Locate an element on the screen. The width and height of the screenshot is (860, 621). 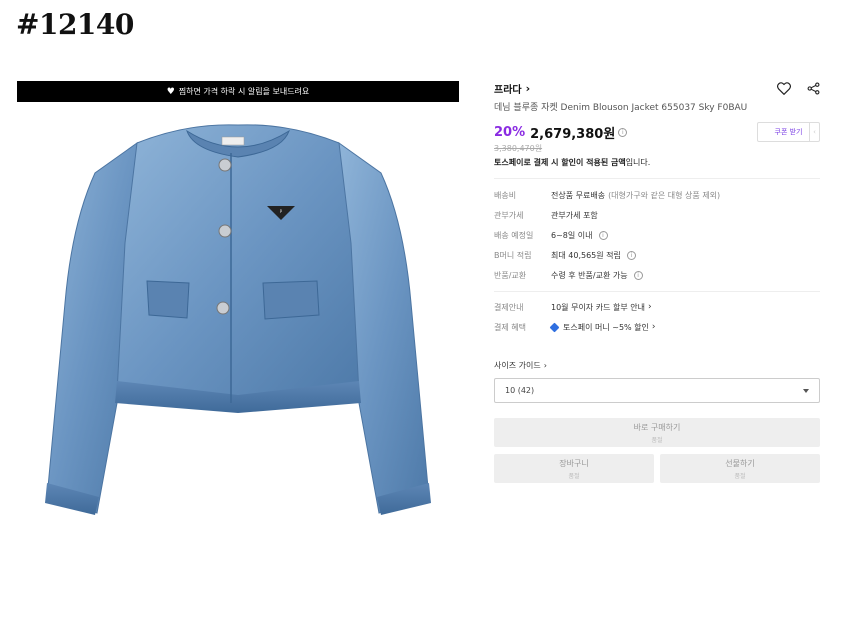
detail-subnote: (대형가구와 같은 대형 상품 제외) is located at coordinates (664, 195).